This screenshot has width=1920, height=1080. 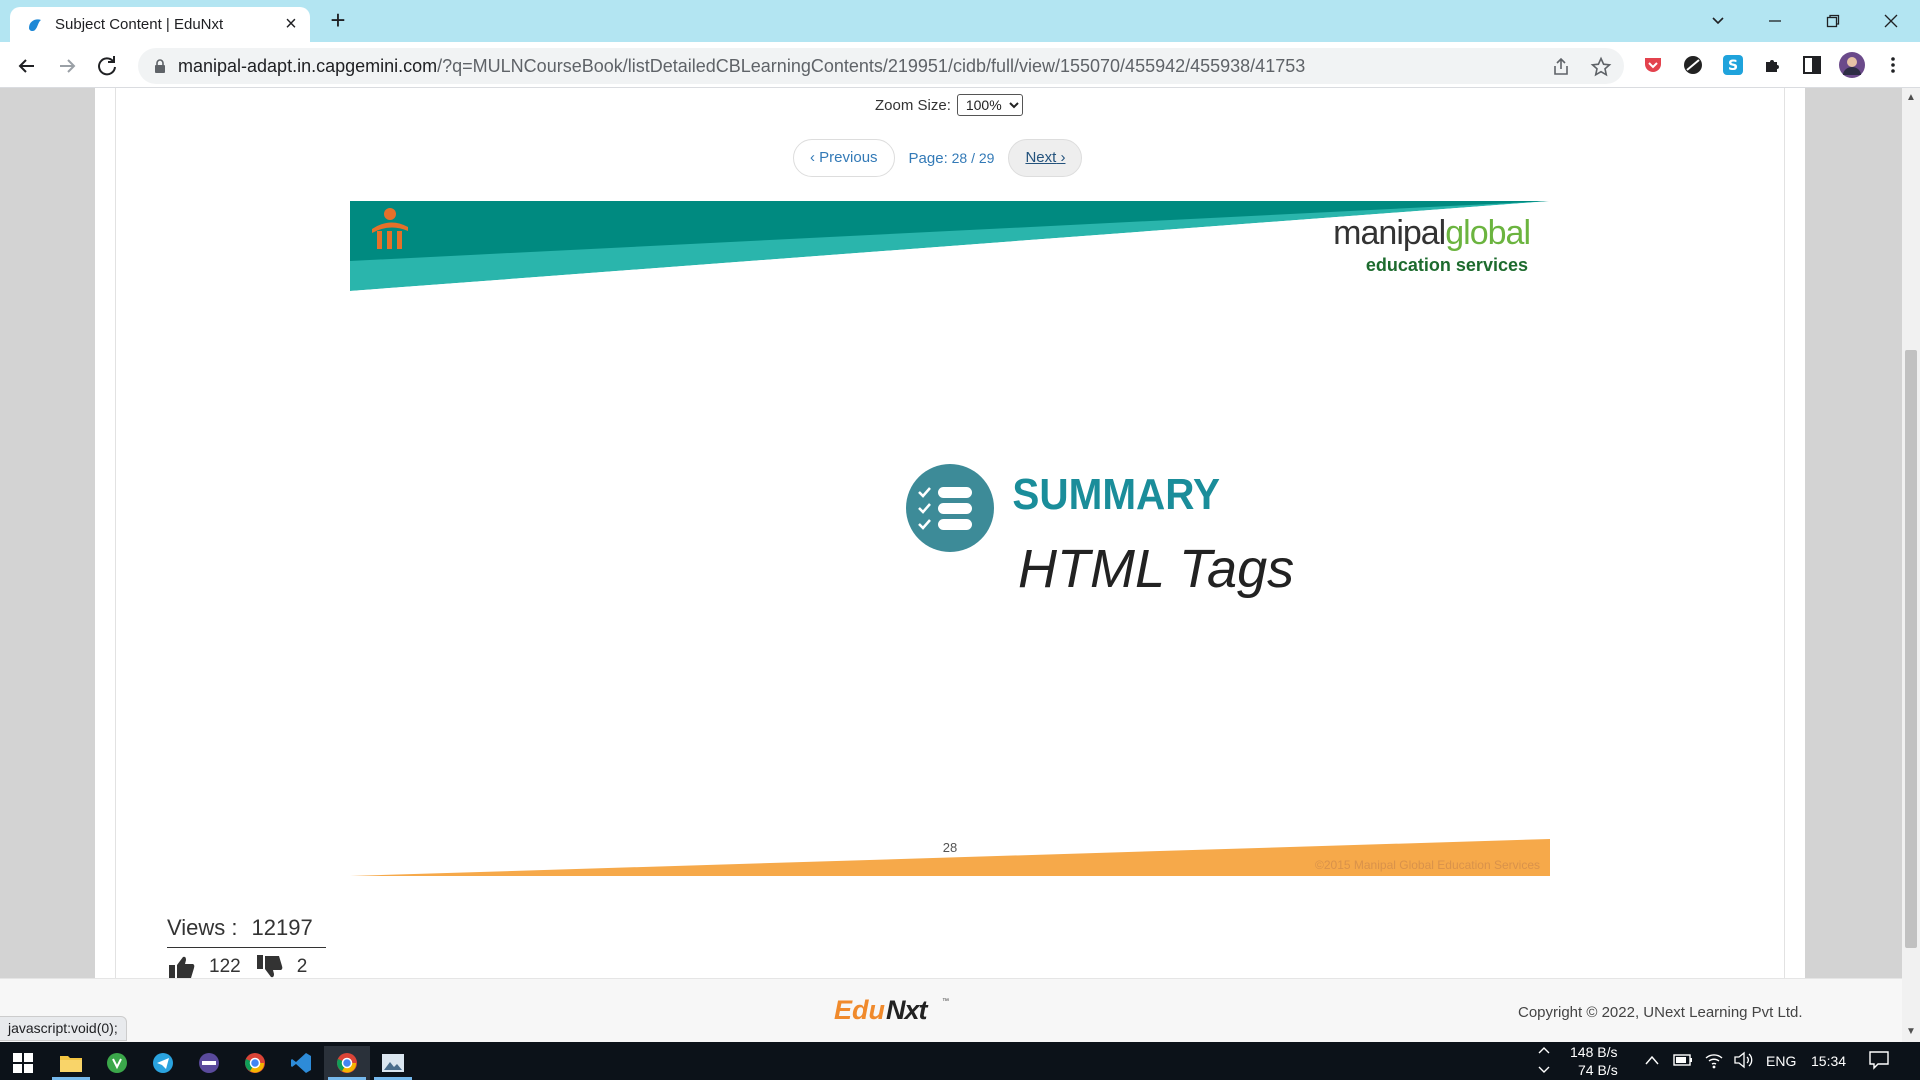 What do you see at coordinates (928, 158) in the screenshot?
I see `page-label: Page:` at bounding box center [928, 158].